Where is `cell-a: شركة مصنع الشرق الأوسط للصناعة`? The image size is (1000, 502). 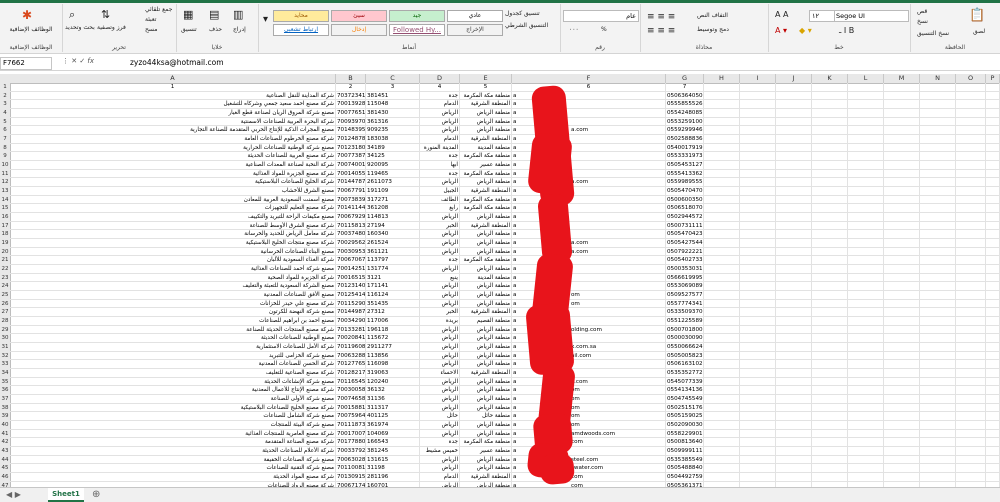 cell-a: شركة مصنع الشرق الأوسط للصناعة is located at coordinates (173, 226).